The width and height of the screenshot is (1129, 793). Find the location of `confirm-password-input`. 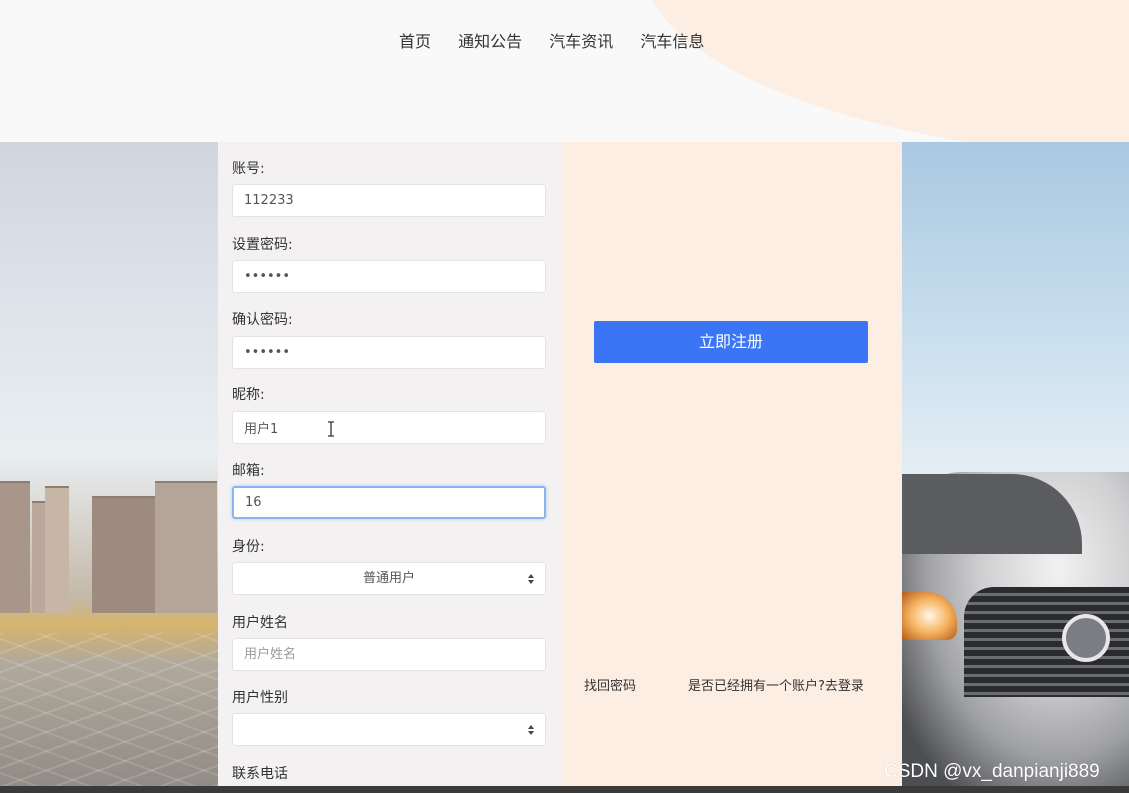

confirm-password-input is located at coordinates (389, 352).